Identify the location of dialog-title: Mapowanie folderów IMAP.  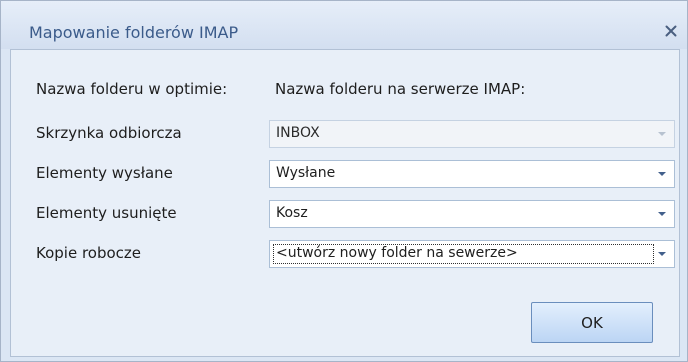
(134, 32).